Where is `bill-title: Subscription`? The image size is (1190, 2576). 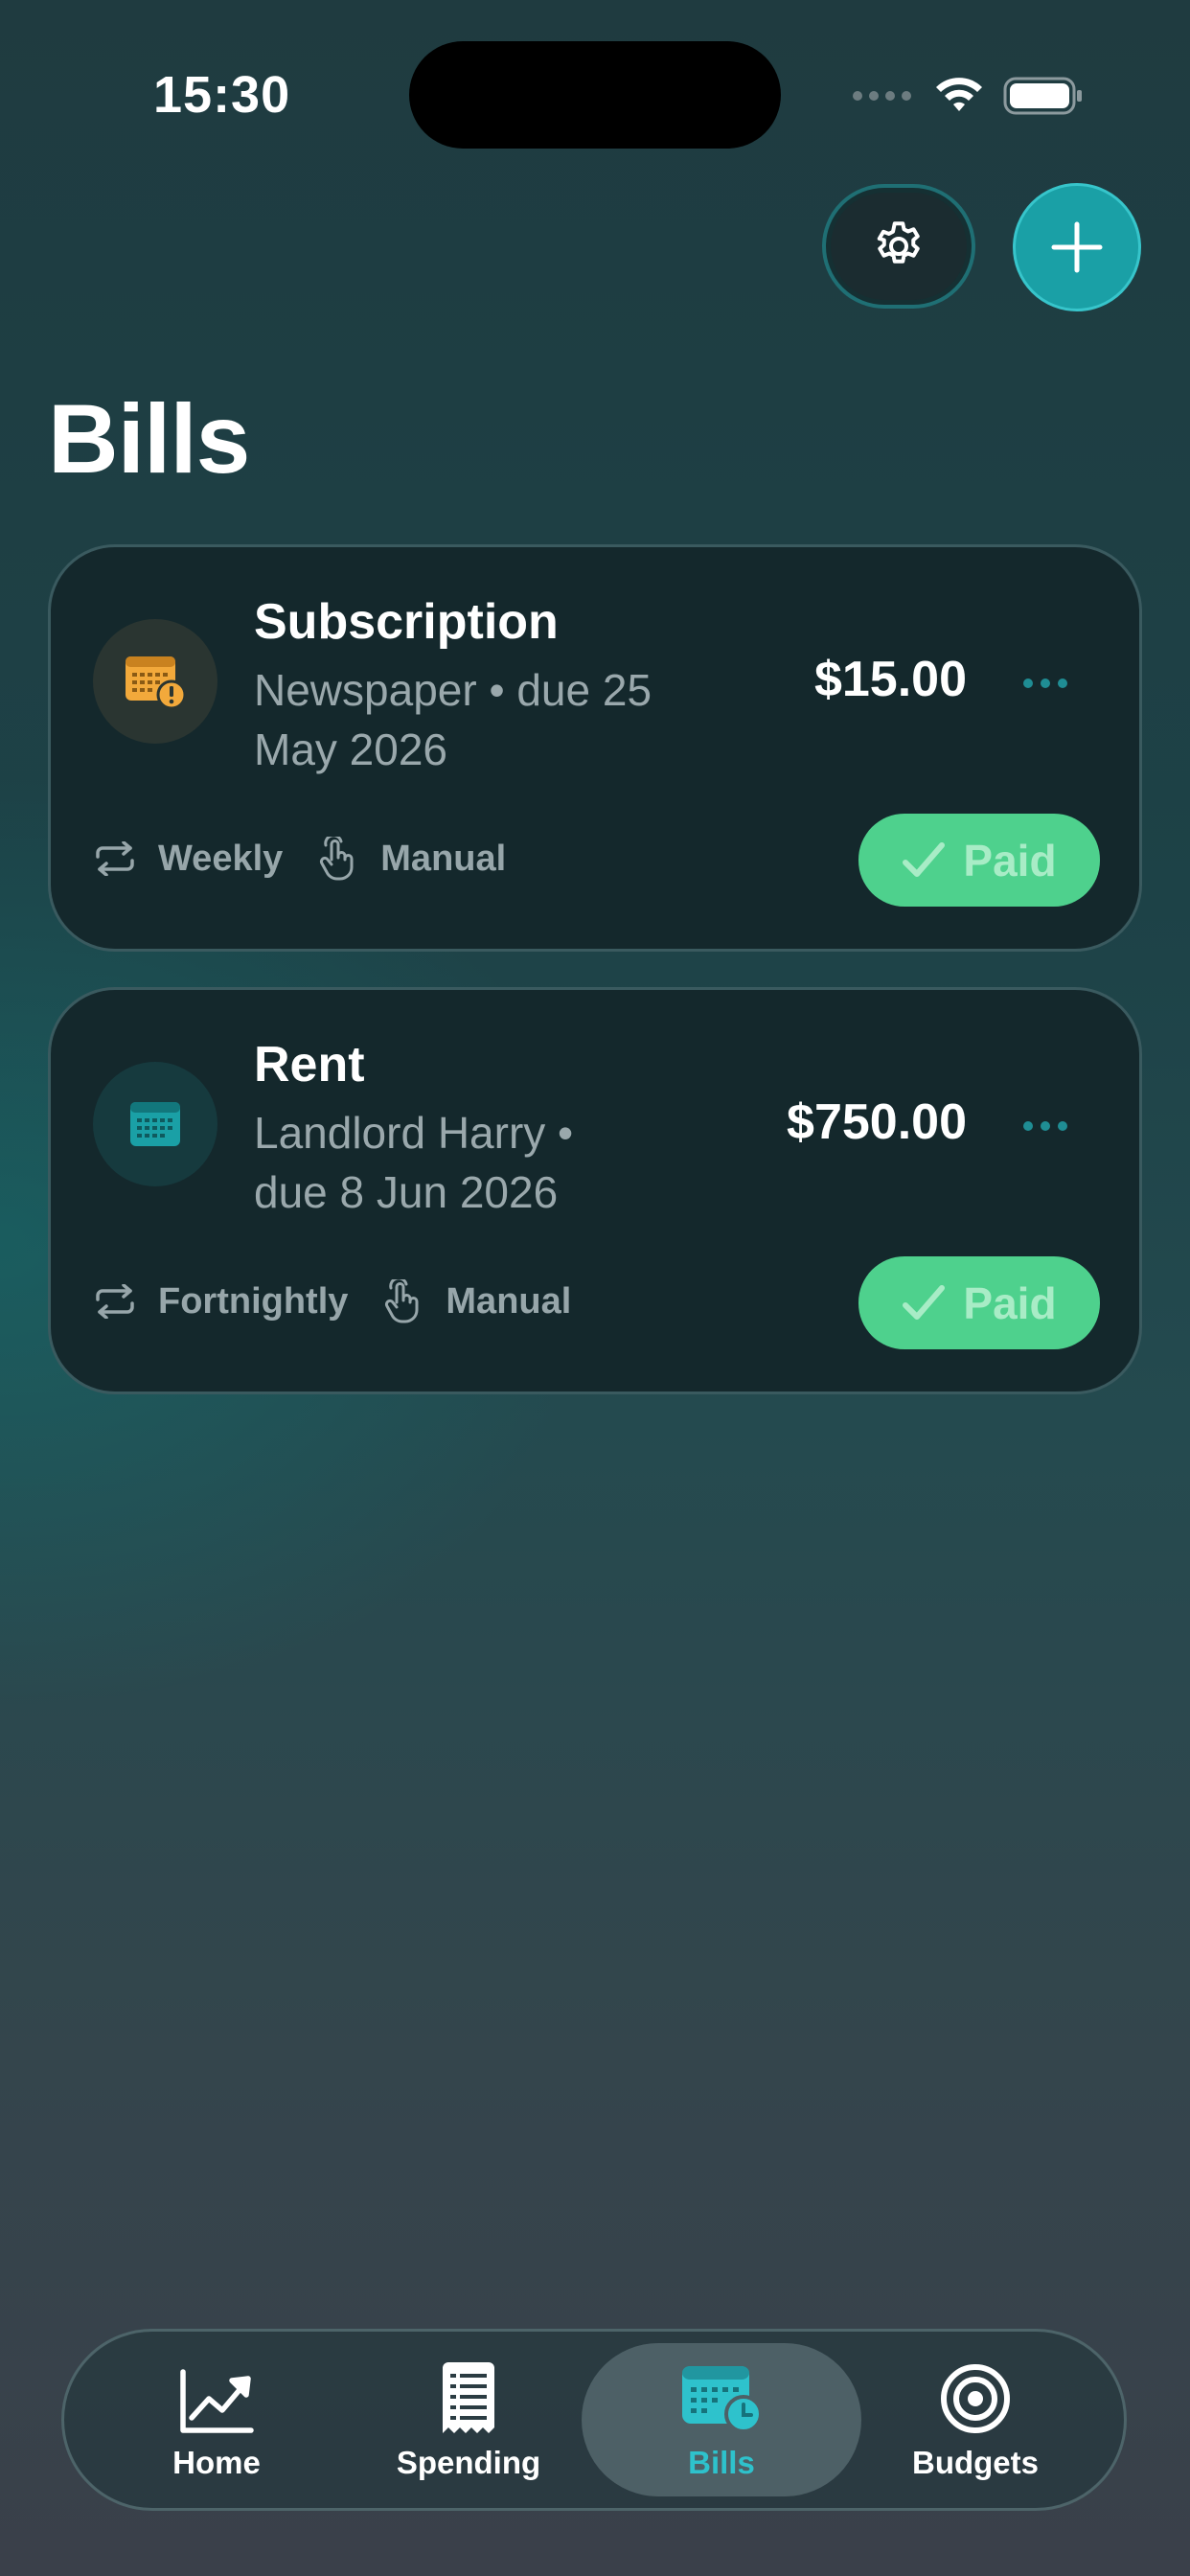 bill-title: Subscription is located at coordinates (406, 622).